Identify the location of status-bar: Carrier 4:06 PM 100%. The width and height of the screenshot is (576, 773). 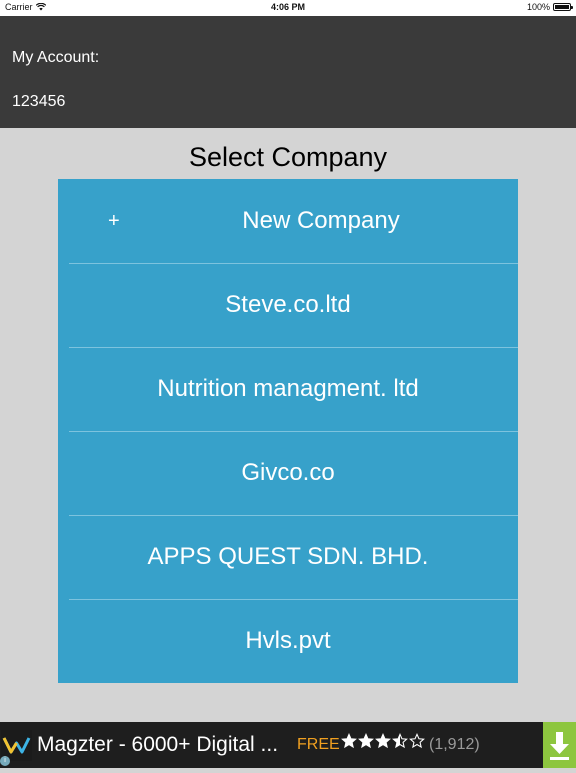
(288, 8).